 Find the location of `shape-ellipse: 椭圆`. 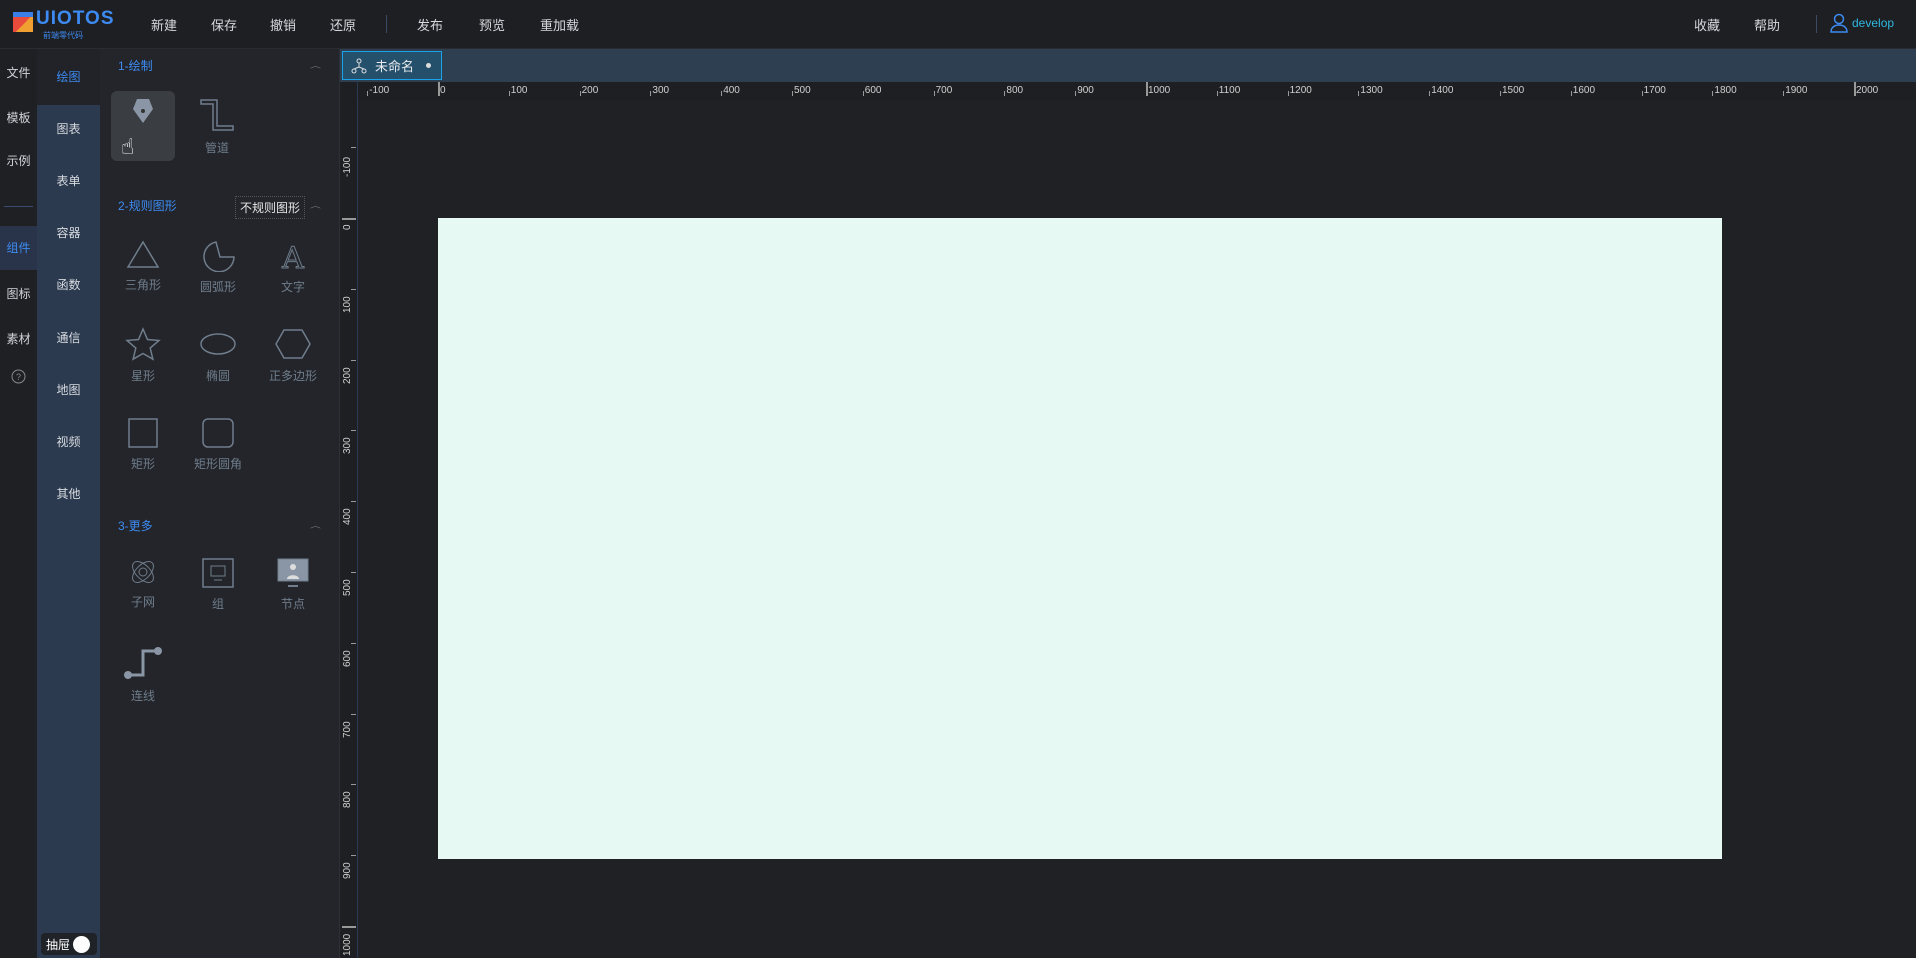

shape-ellipse: 椭圆 is located at coordinates (218, 356).